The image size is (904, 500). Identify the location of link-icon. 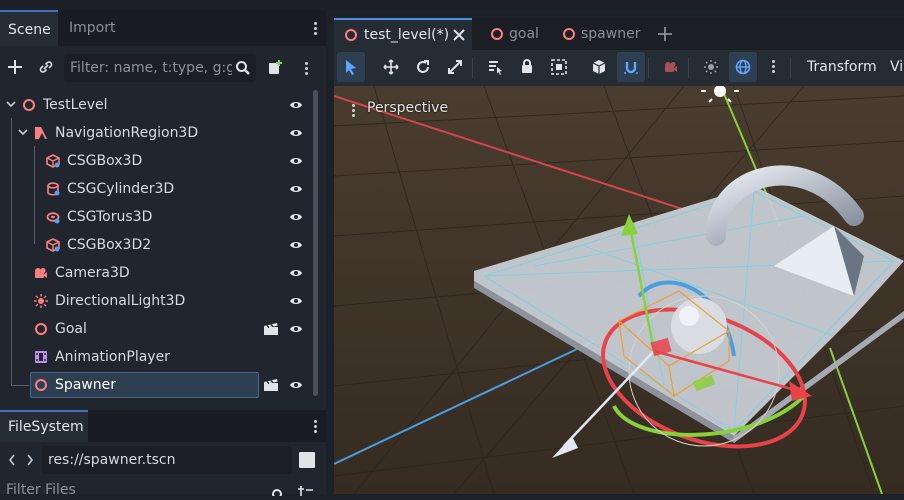
(46, 67).